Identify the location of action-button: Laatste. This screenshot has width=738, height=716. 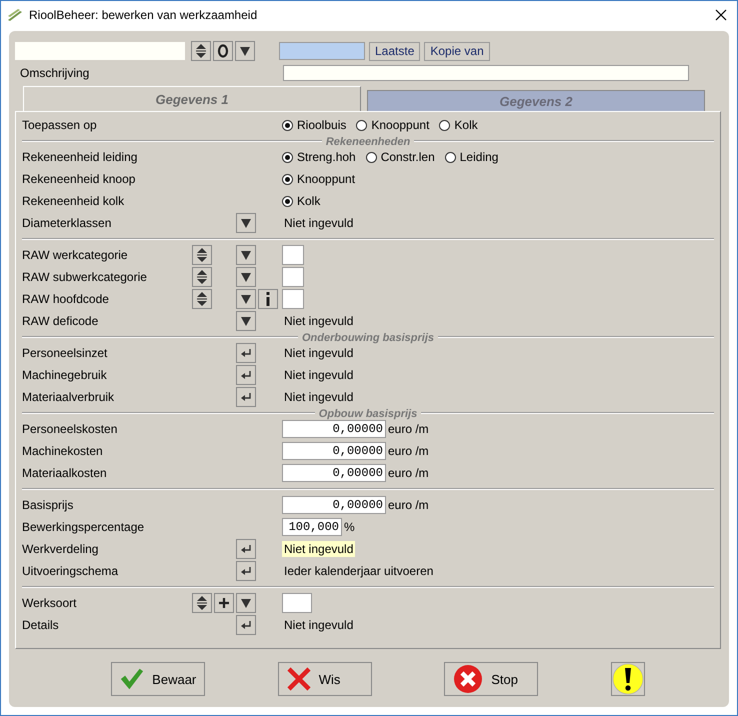
(394, 51).